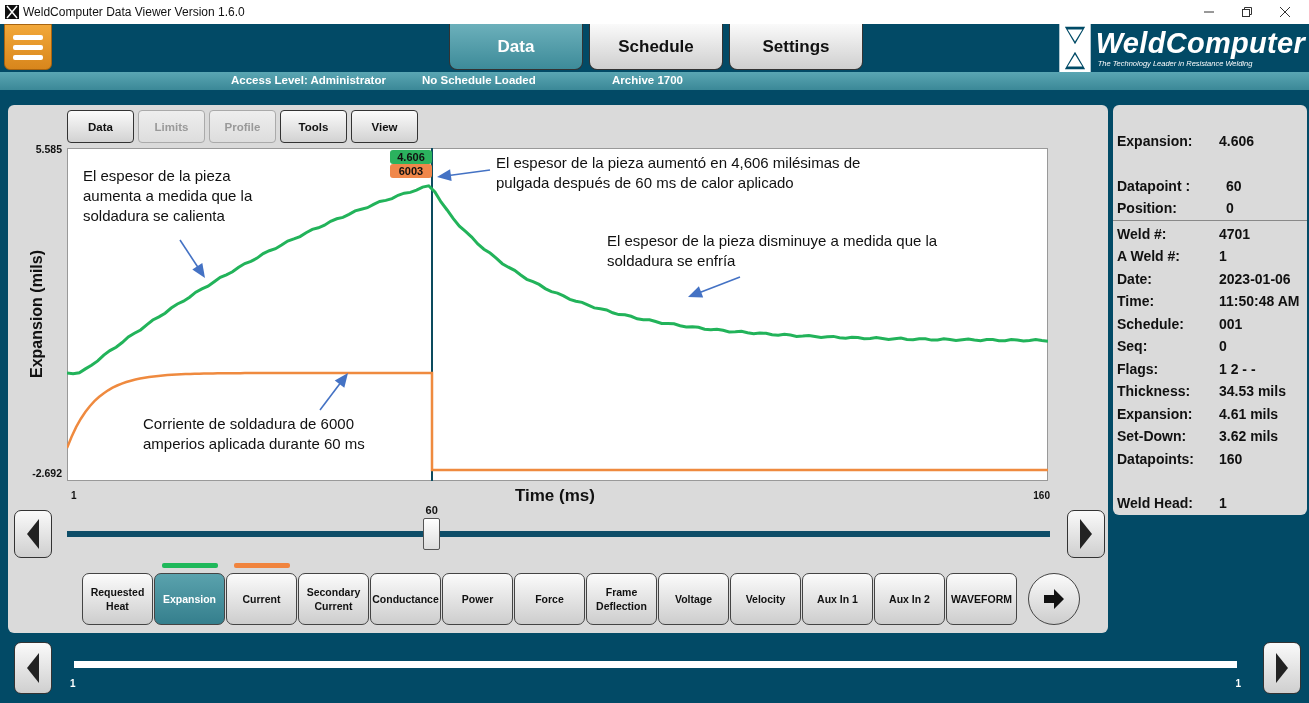 This screenshot has height=703, width=1309. Describe the element at coordinates (1285, 12) in the screenshot. I see `close-icon` at that location.